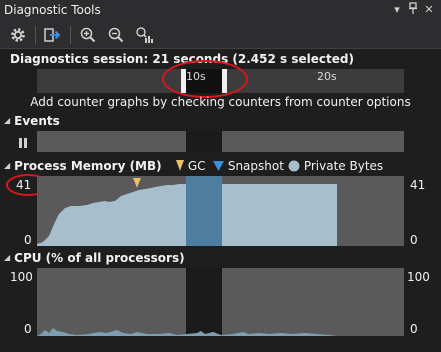  I want to click on cpu-min-left: 0, so click(28, 329).